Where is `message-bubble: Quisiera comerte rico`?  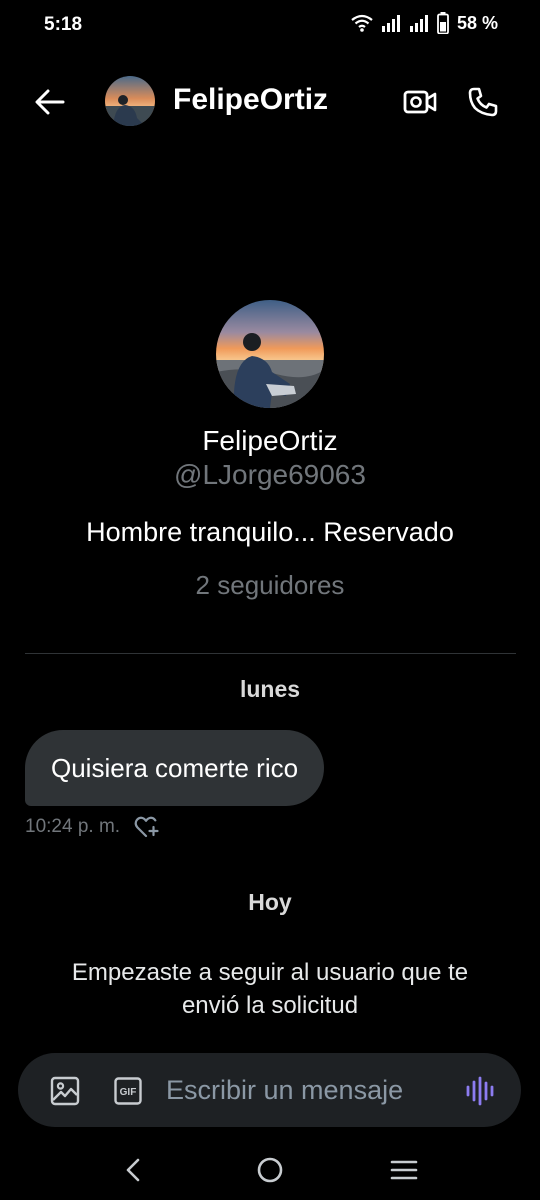 message-bubble: Quisiera comerte rico is located at coordinates (175, 768).